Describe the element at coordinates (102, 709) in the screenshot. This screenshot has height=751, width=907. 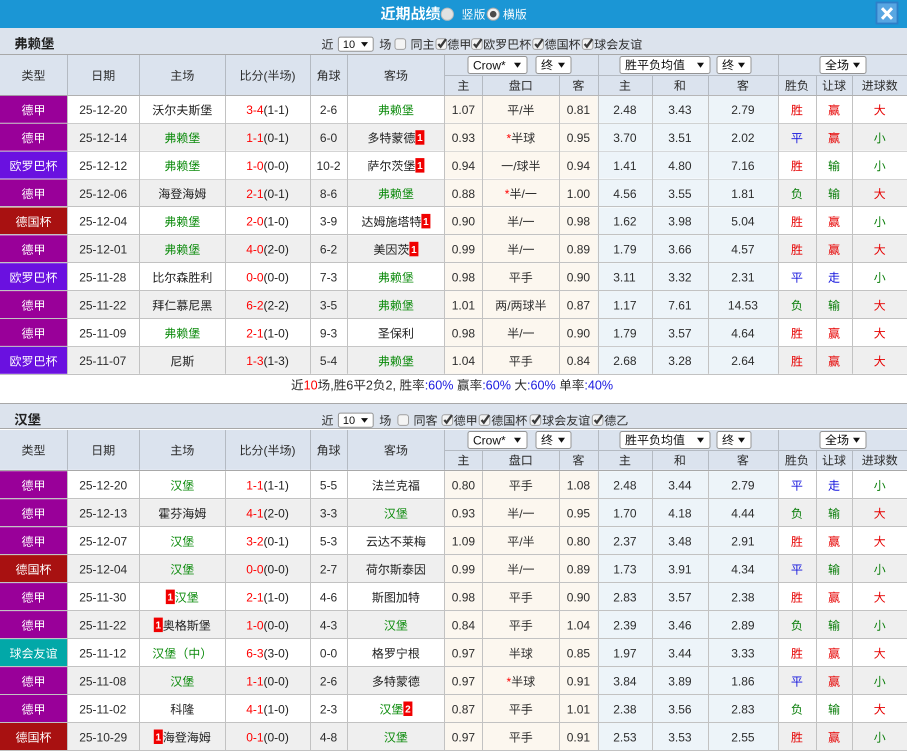
I see `svg-text: 25-11-02` at that location.